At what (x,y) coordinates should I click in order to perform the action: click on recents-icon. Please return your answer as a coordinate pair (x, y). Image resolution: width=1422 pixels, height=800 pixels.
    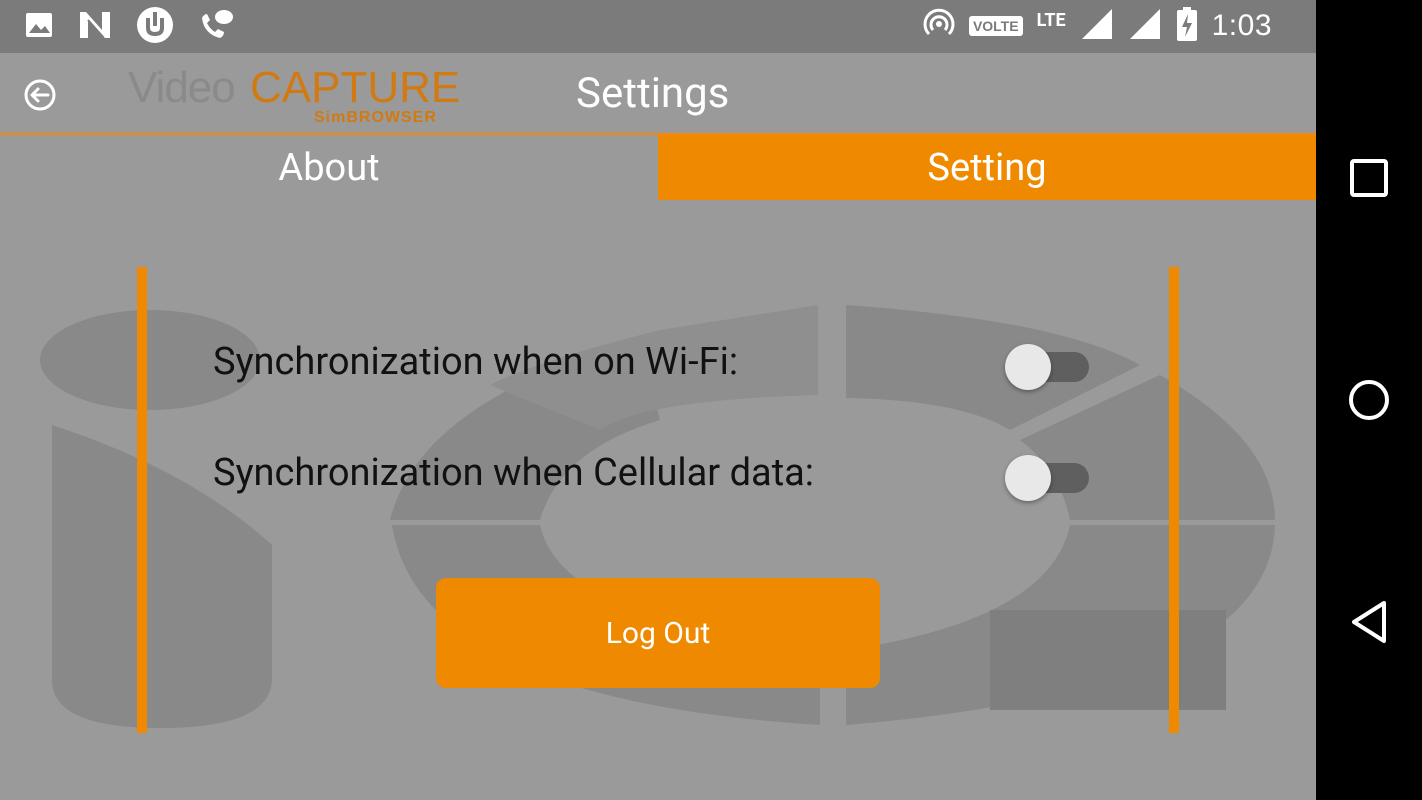
    Looking at the image, I should click on (1369, 178).